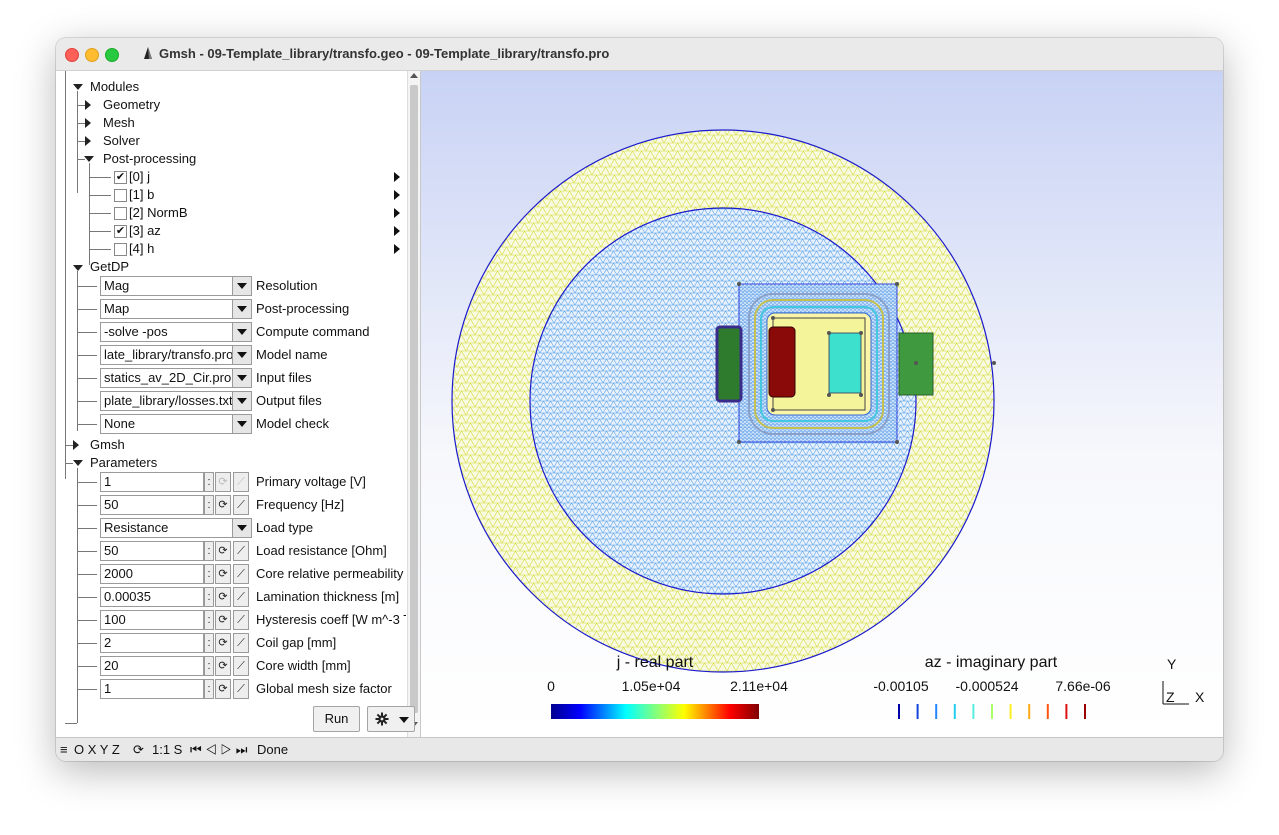 The width and height of the screenshot is (1279, 835). What do you see at coordinates (152, 666) in the screenshot?
I see `core-width-input: 20` at bounding box center [152, 666].